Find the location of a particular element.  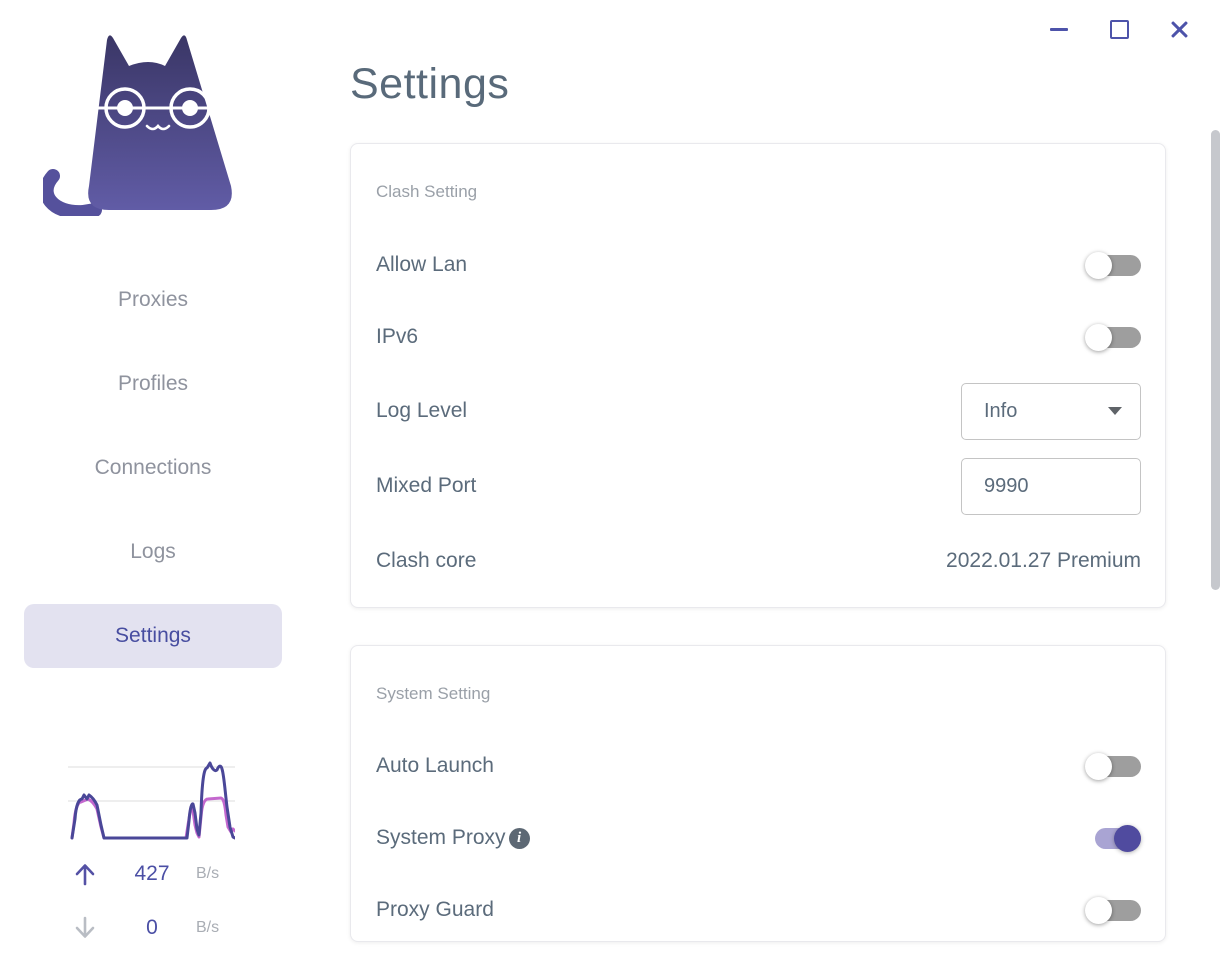

mixed-port-input is located at coordinates (1051, 486).